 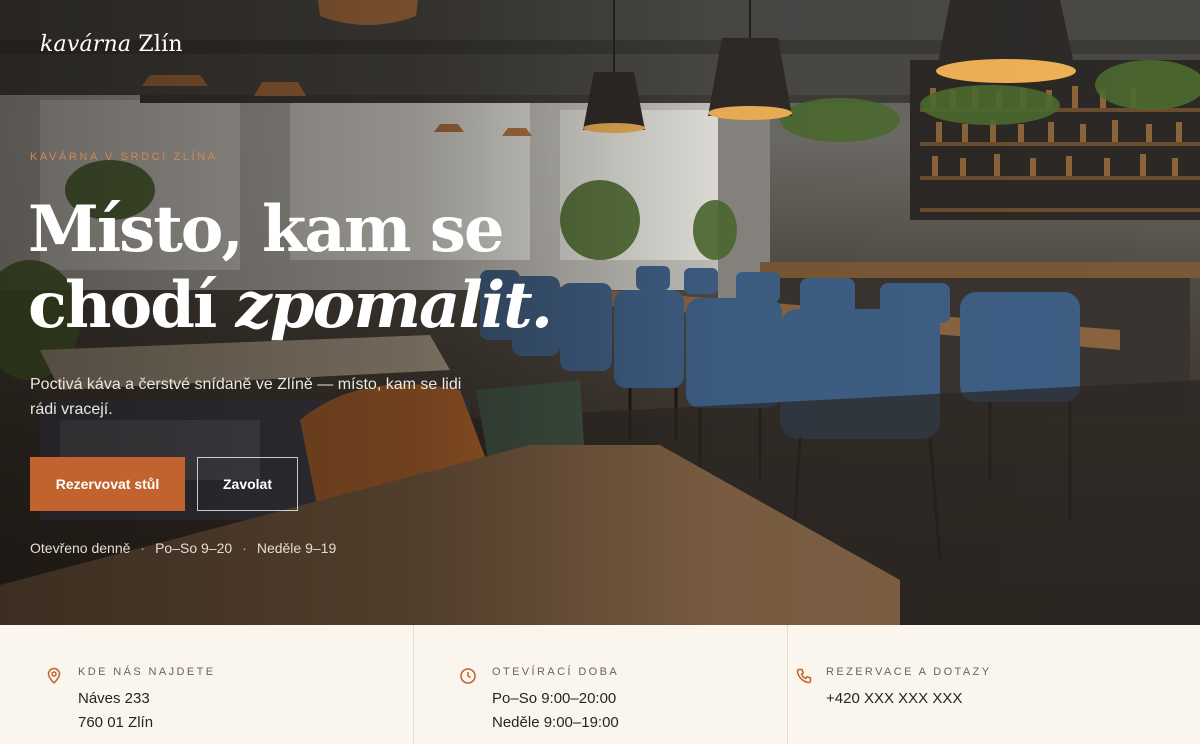 What do you see at coordinates (147, 672) in the screenshot?
I see `location-title: Kde nás najdete` at bounding box center [147, 672].